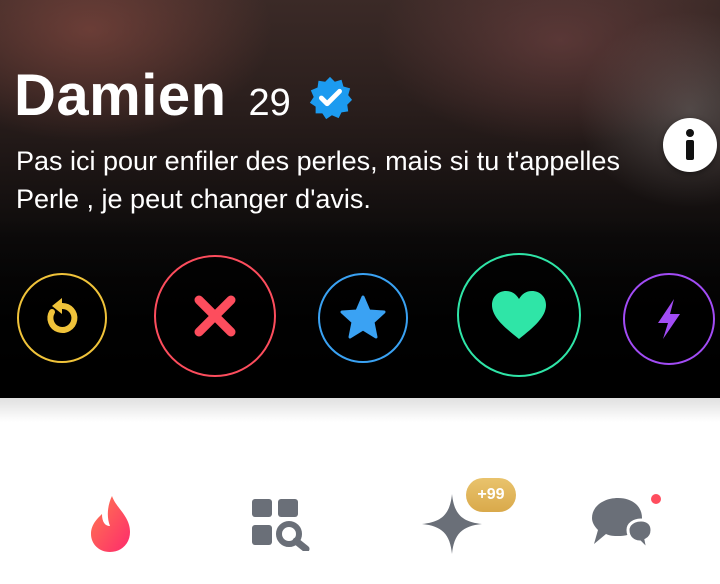 The height and width of the screenshot is (584, 720). I want to click on star-icon, so click(363, 317).